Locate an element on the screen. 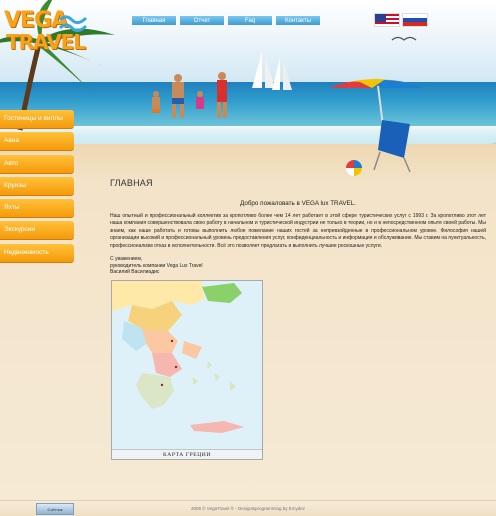 This screenshot has height=516, width=496. top-navigation: Главная Отчет Faq Контакты is located at coordinates (226, 21).